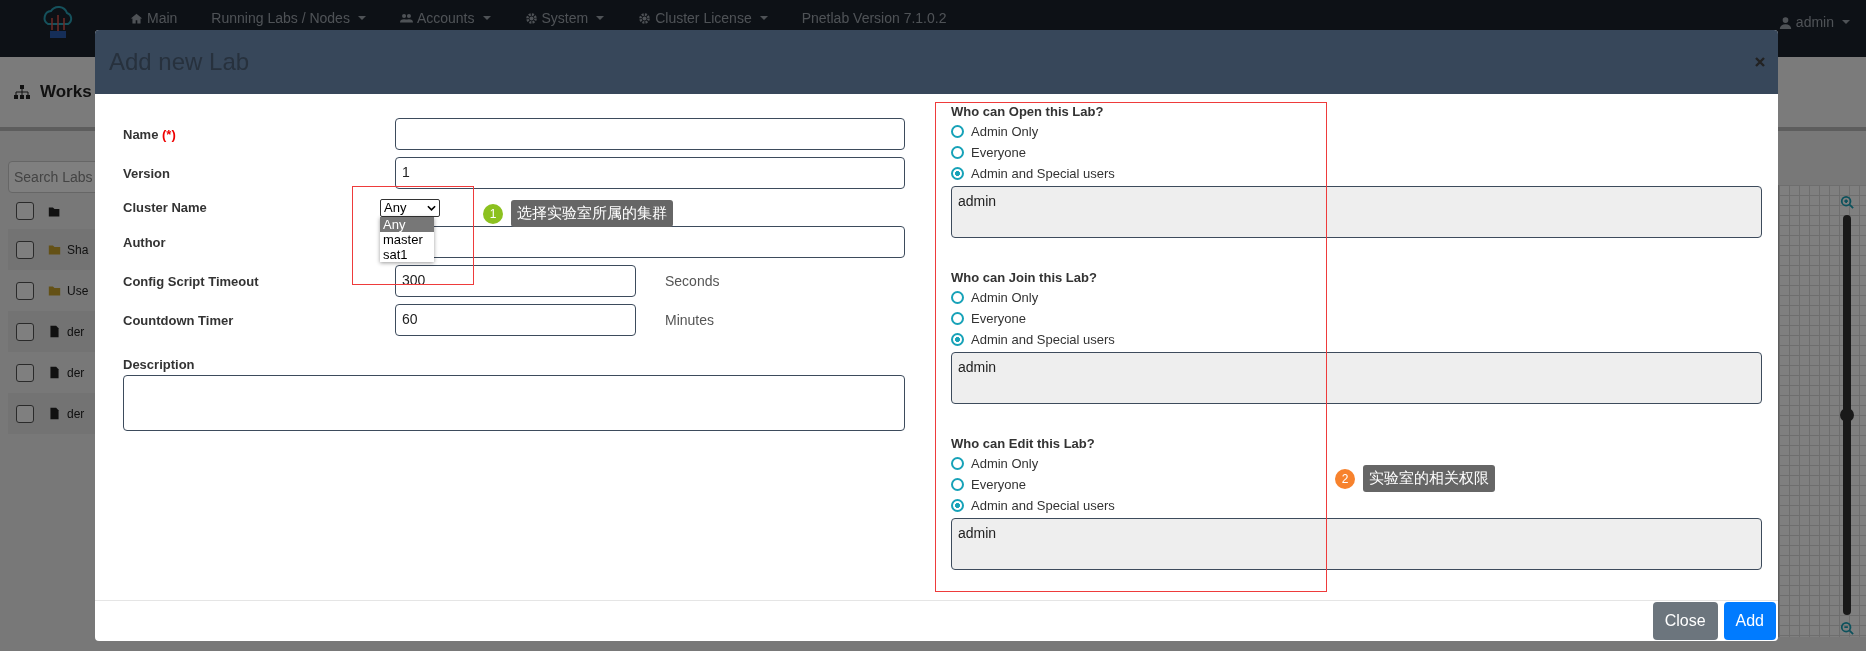  Describe the element at coordinates (692, 281) in the screenshot. I see `unit-label: Seconds` at that location.